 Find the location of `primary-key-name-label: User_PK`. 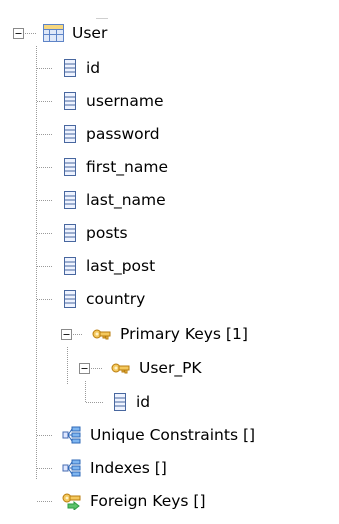

primary-key-name-label: User_PK is located at coordinates (170, 368).